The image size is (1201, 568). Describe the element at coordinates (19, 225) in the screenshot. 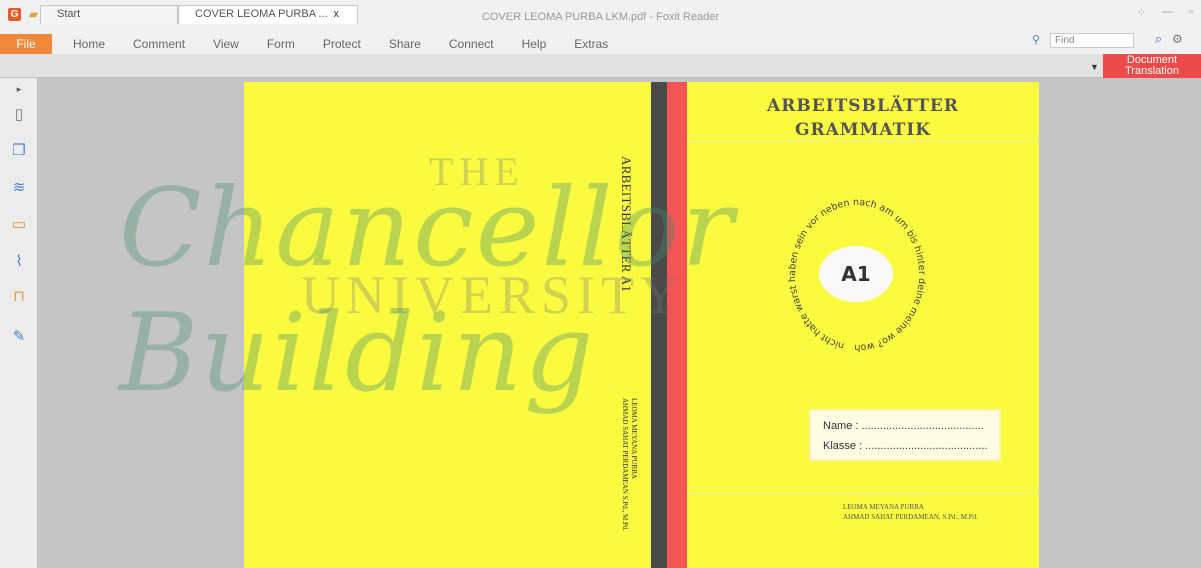

I see `comments-icon: ▭` at that location.